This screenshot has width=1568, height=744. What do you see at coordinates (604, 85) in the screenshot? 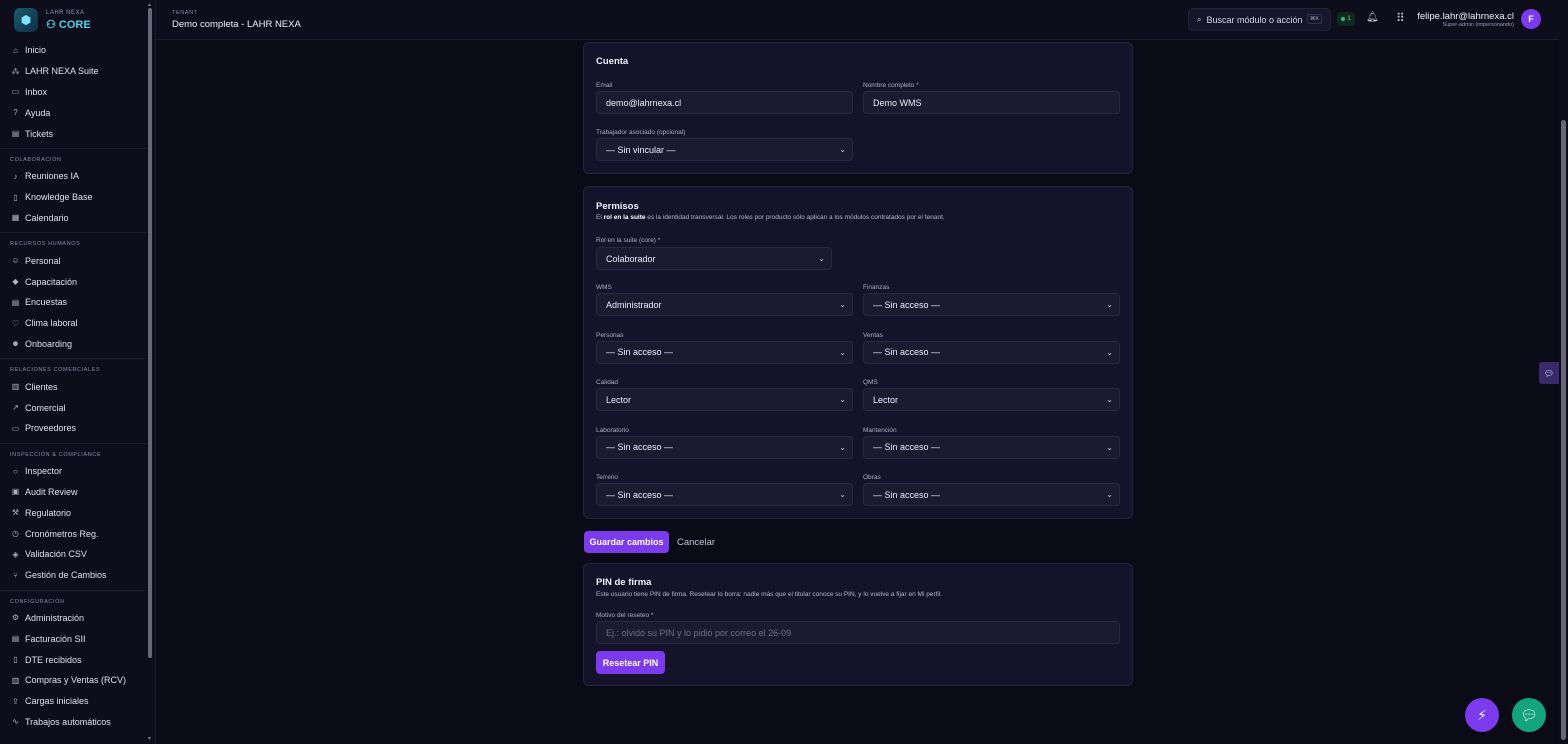
I see `email-label: Email` at bounding box center [604, 85].